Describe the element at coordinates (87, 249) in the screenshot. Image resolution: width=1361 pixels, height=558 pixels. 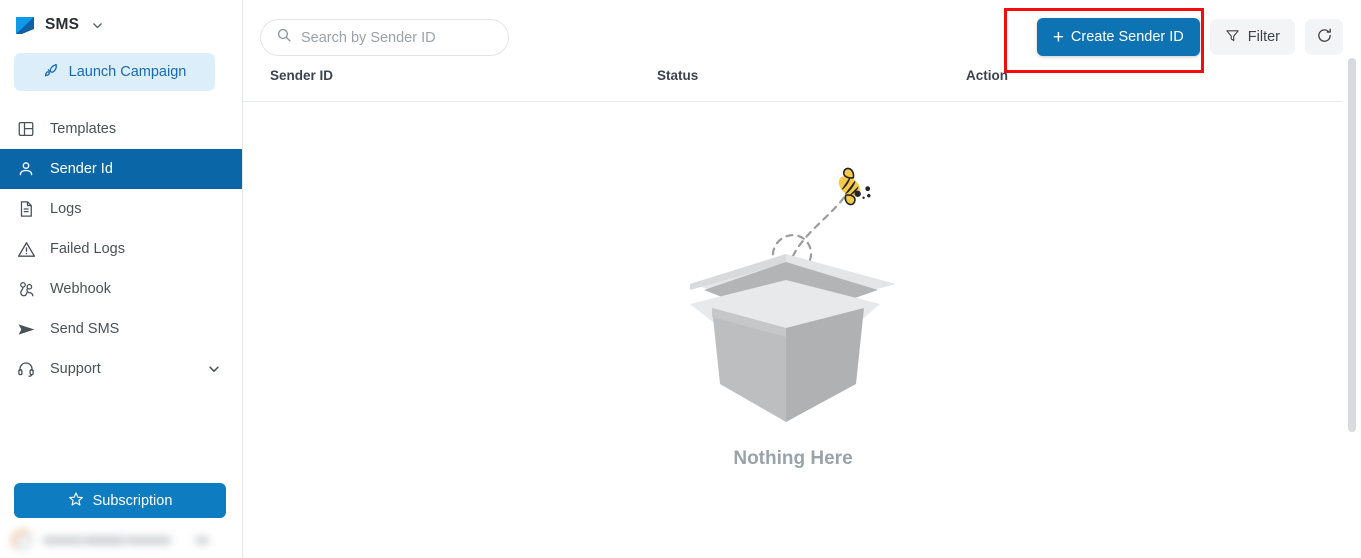
I see `sidebar-item-label: Failed Logs` at that location.